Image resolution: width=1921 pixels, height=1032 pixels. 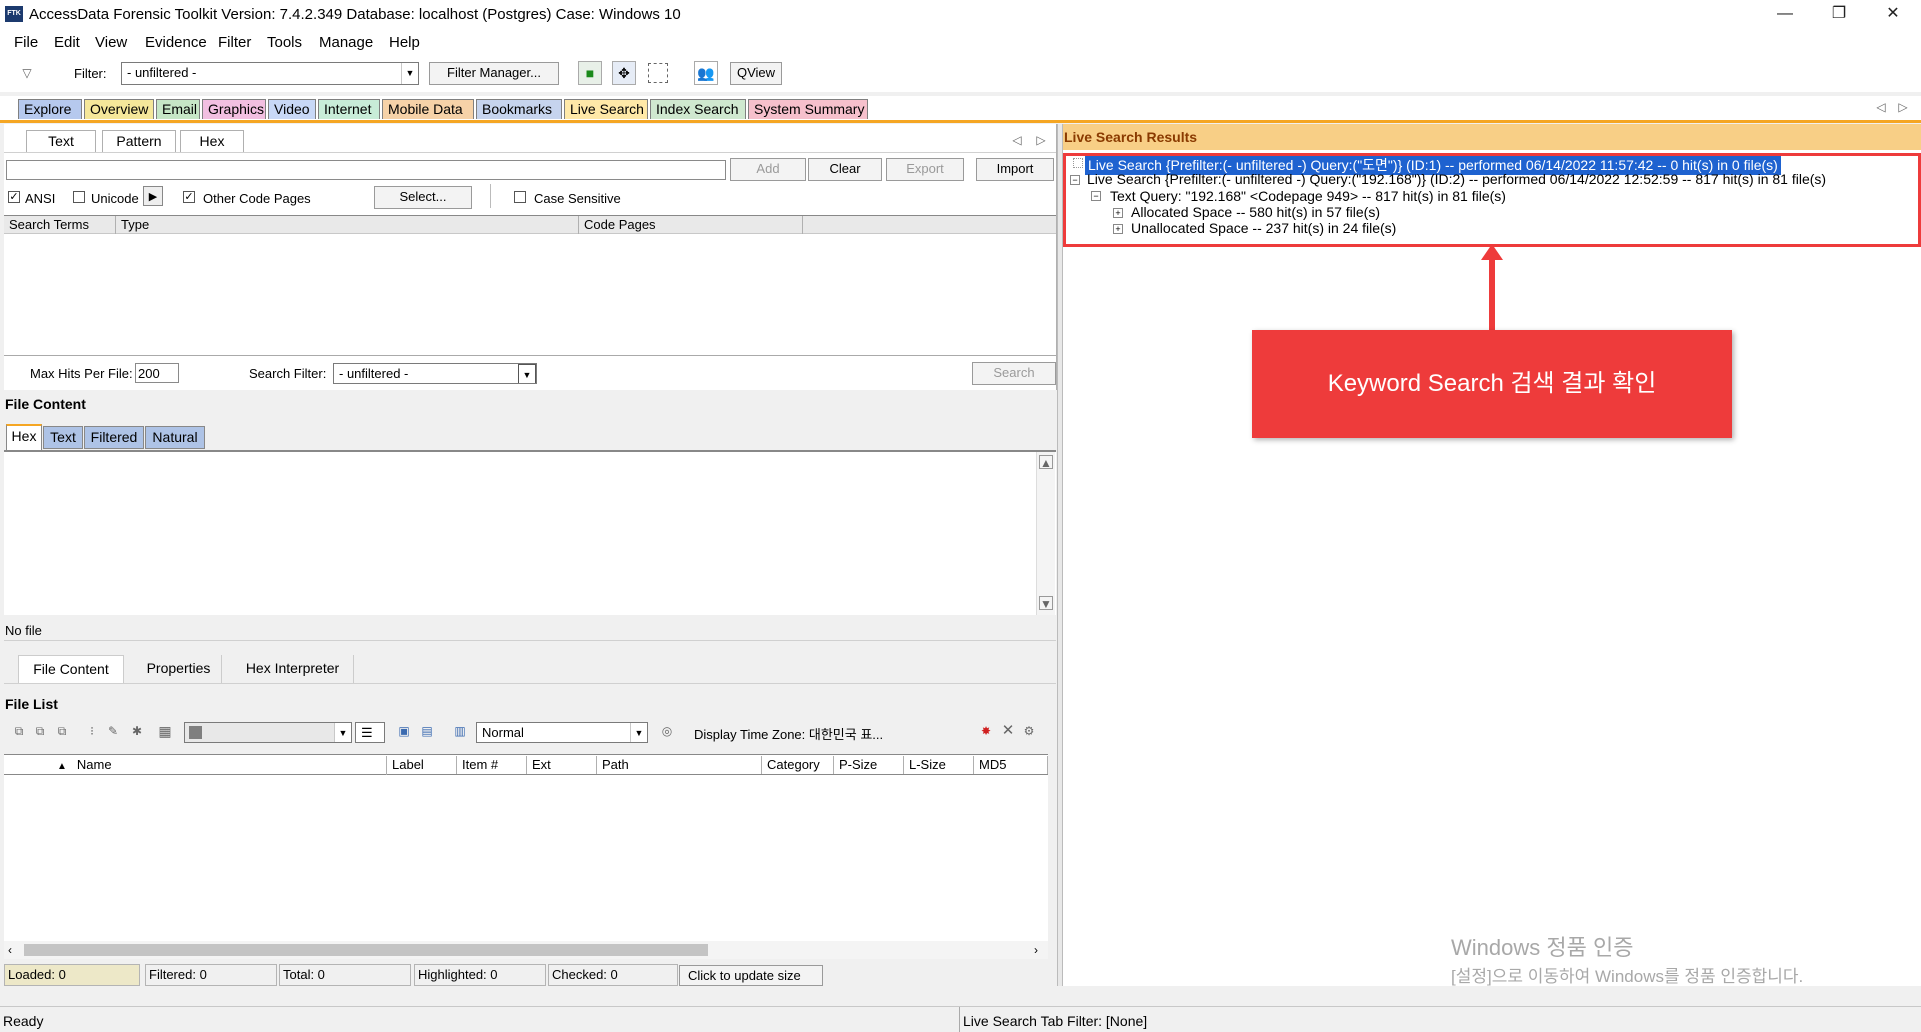 What do you see at coordinates (50, 109) in the screenshot?
I see `tab-explore: Explore` at bounding box center [50, 109].